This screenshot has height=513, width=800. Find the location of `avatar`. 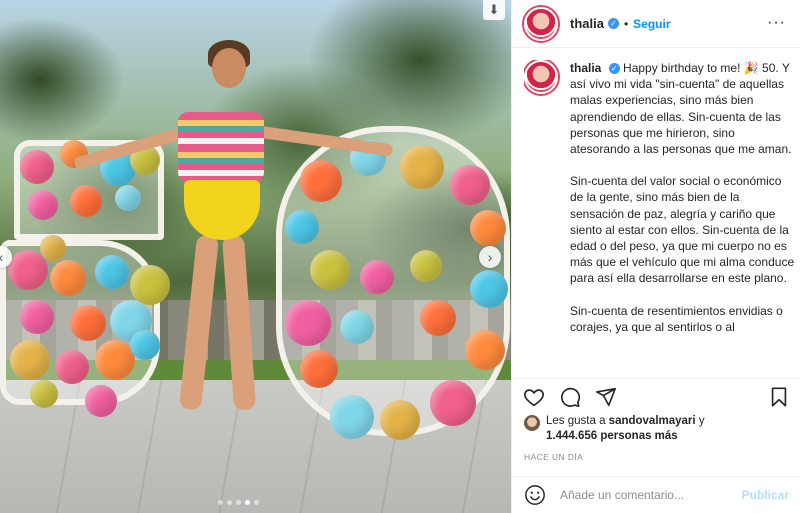

avatar is located at coordinates (541, 23).